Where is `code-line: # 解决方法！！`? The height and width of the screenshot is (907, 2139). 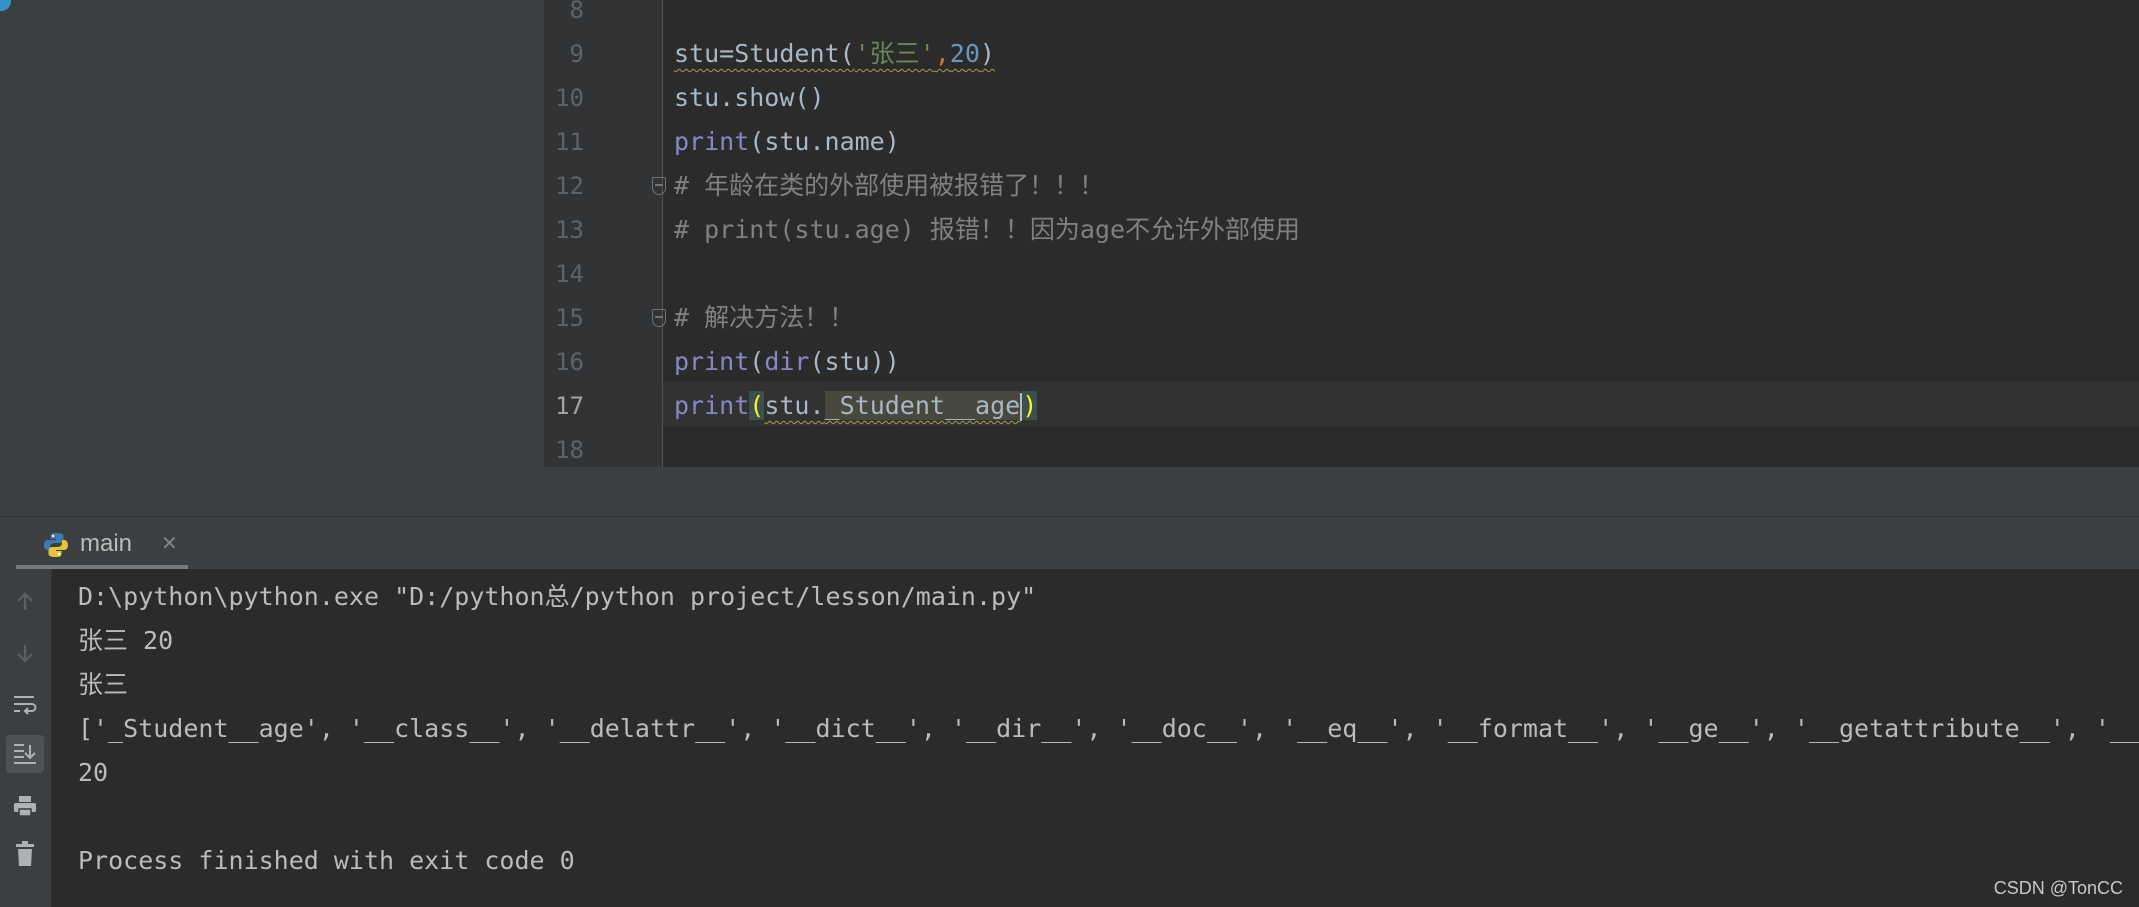
code-line: # 解决方法！！ is located at coordinates (764, 318).